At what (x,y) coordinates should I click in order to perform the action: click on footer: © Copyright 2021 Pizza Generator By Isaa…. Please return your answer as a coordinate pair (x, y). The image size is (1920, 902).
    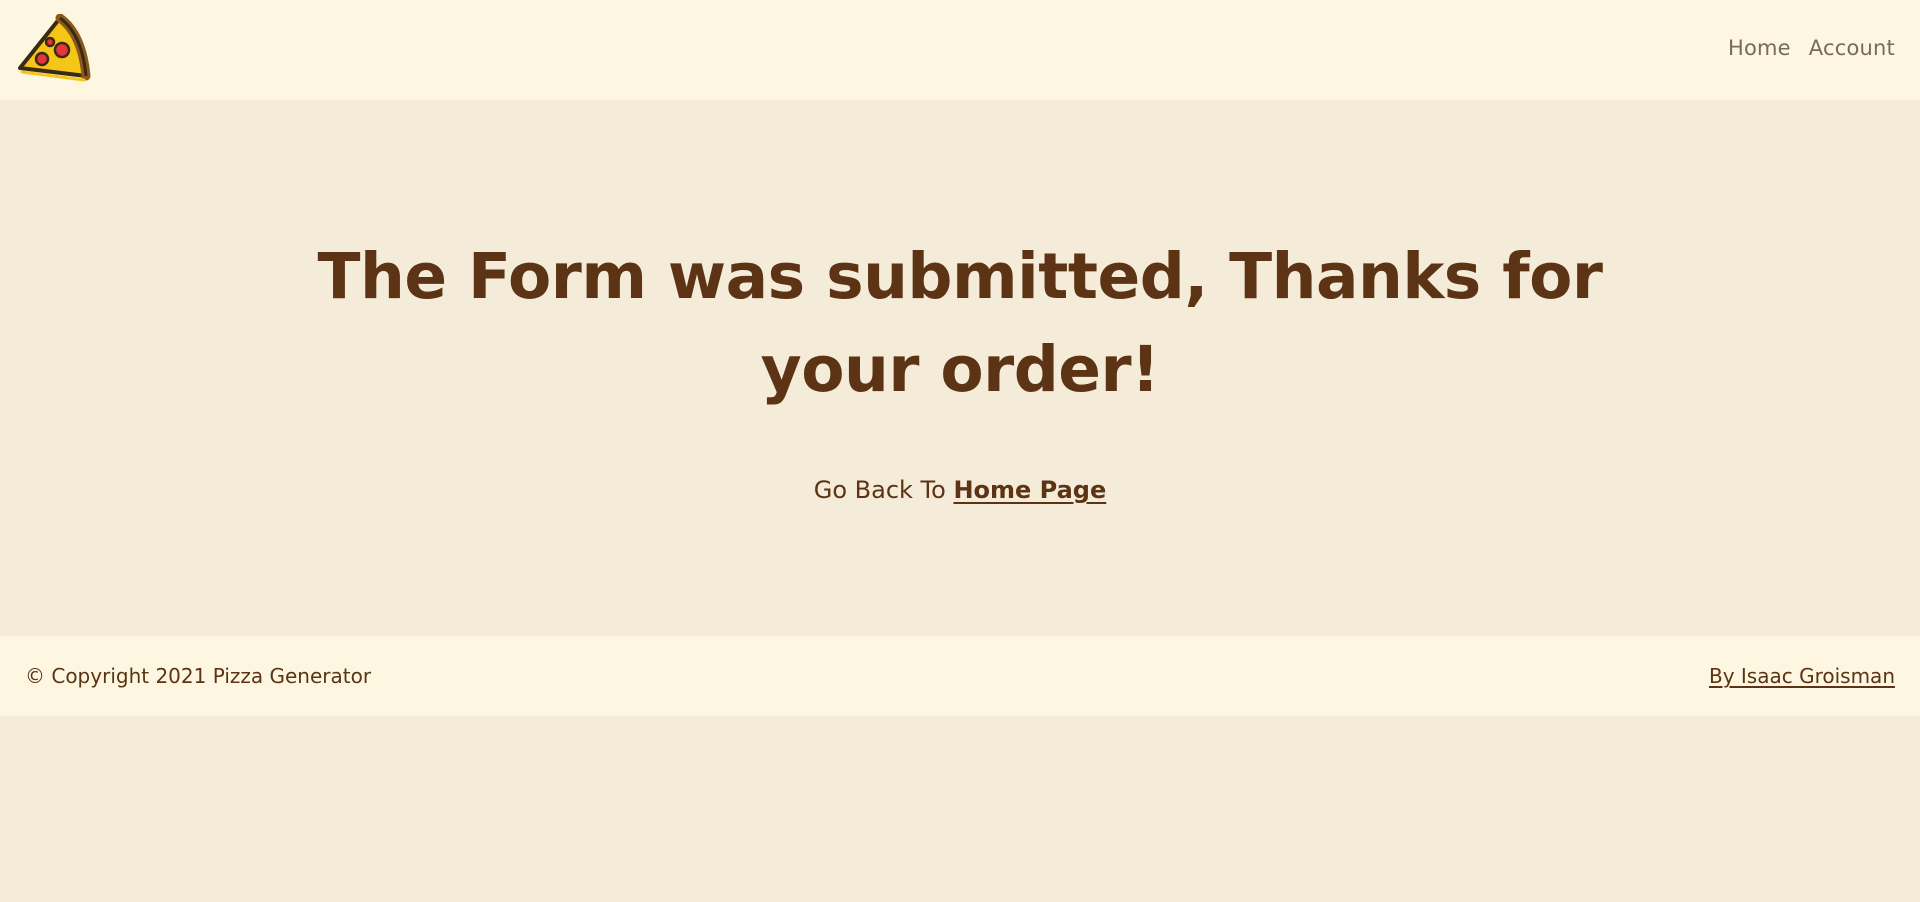
    Looking at the image, I should click on (960, 676).